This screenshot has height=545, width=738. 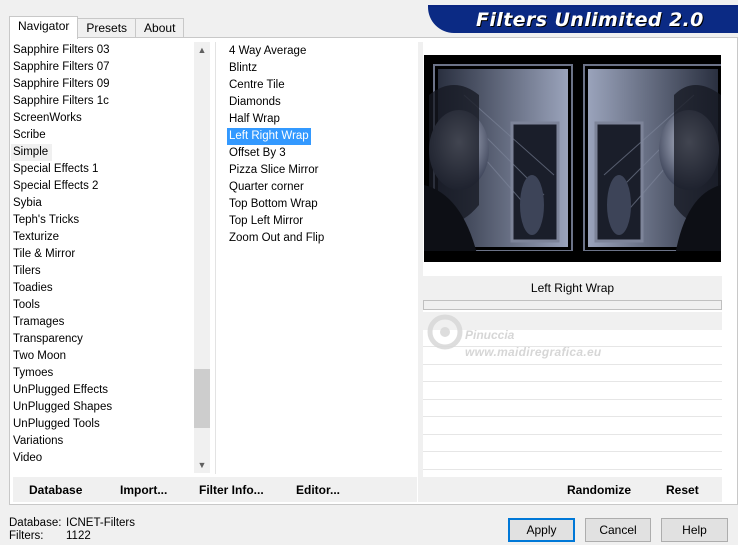 What do you see at coordinates (26, 536) in the screenshot?
I see `filters-label: Filters:` at bounding box center [26, 536].